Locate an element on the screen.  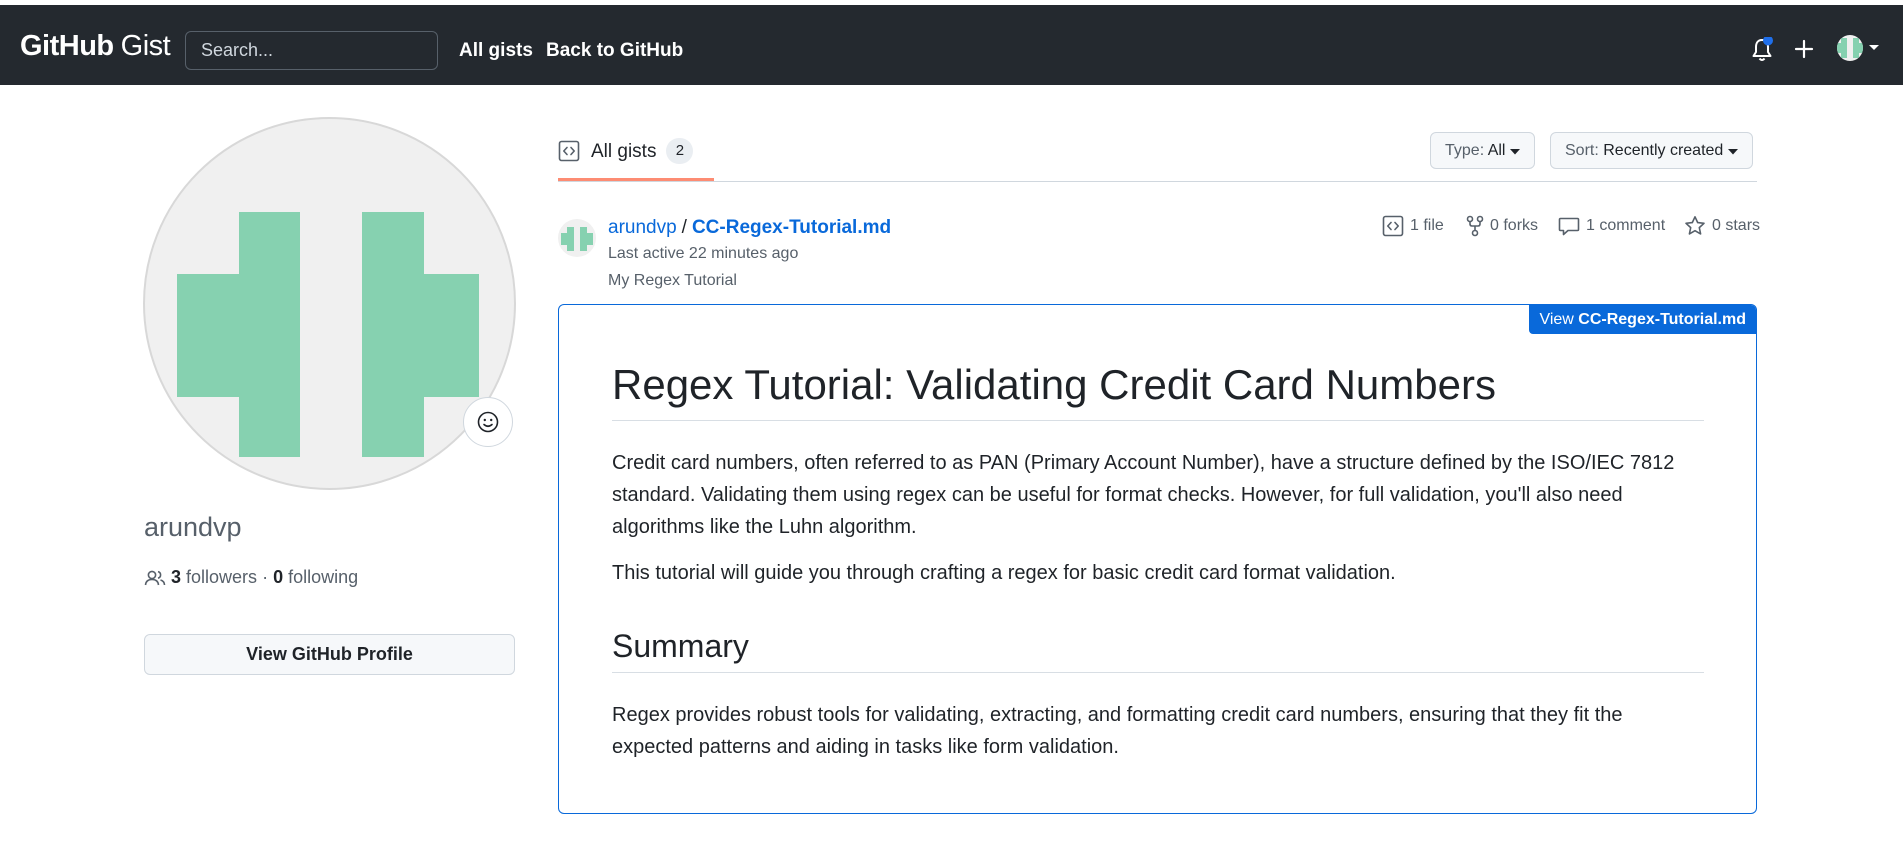
create-new-plus-icon is located at coordinates (1804, 51).